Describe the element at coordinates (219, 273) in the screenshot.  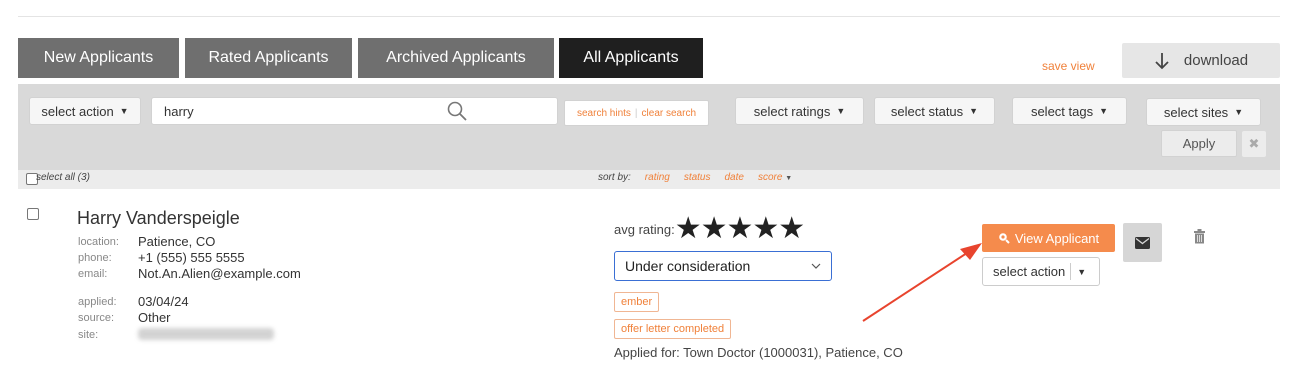
I see `email-value: Not.An.Alien@example.com` at that location.